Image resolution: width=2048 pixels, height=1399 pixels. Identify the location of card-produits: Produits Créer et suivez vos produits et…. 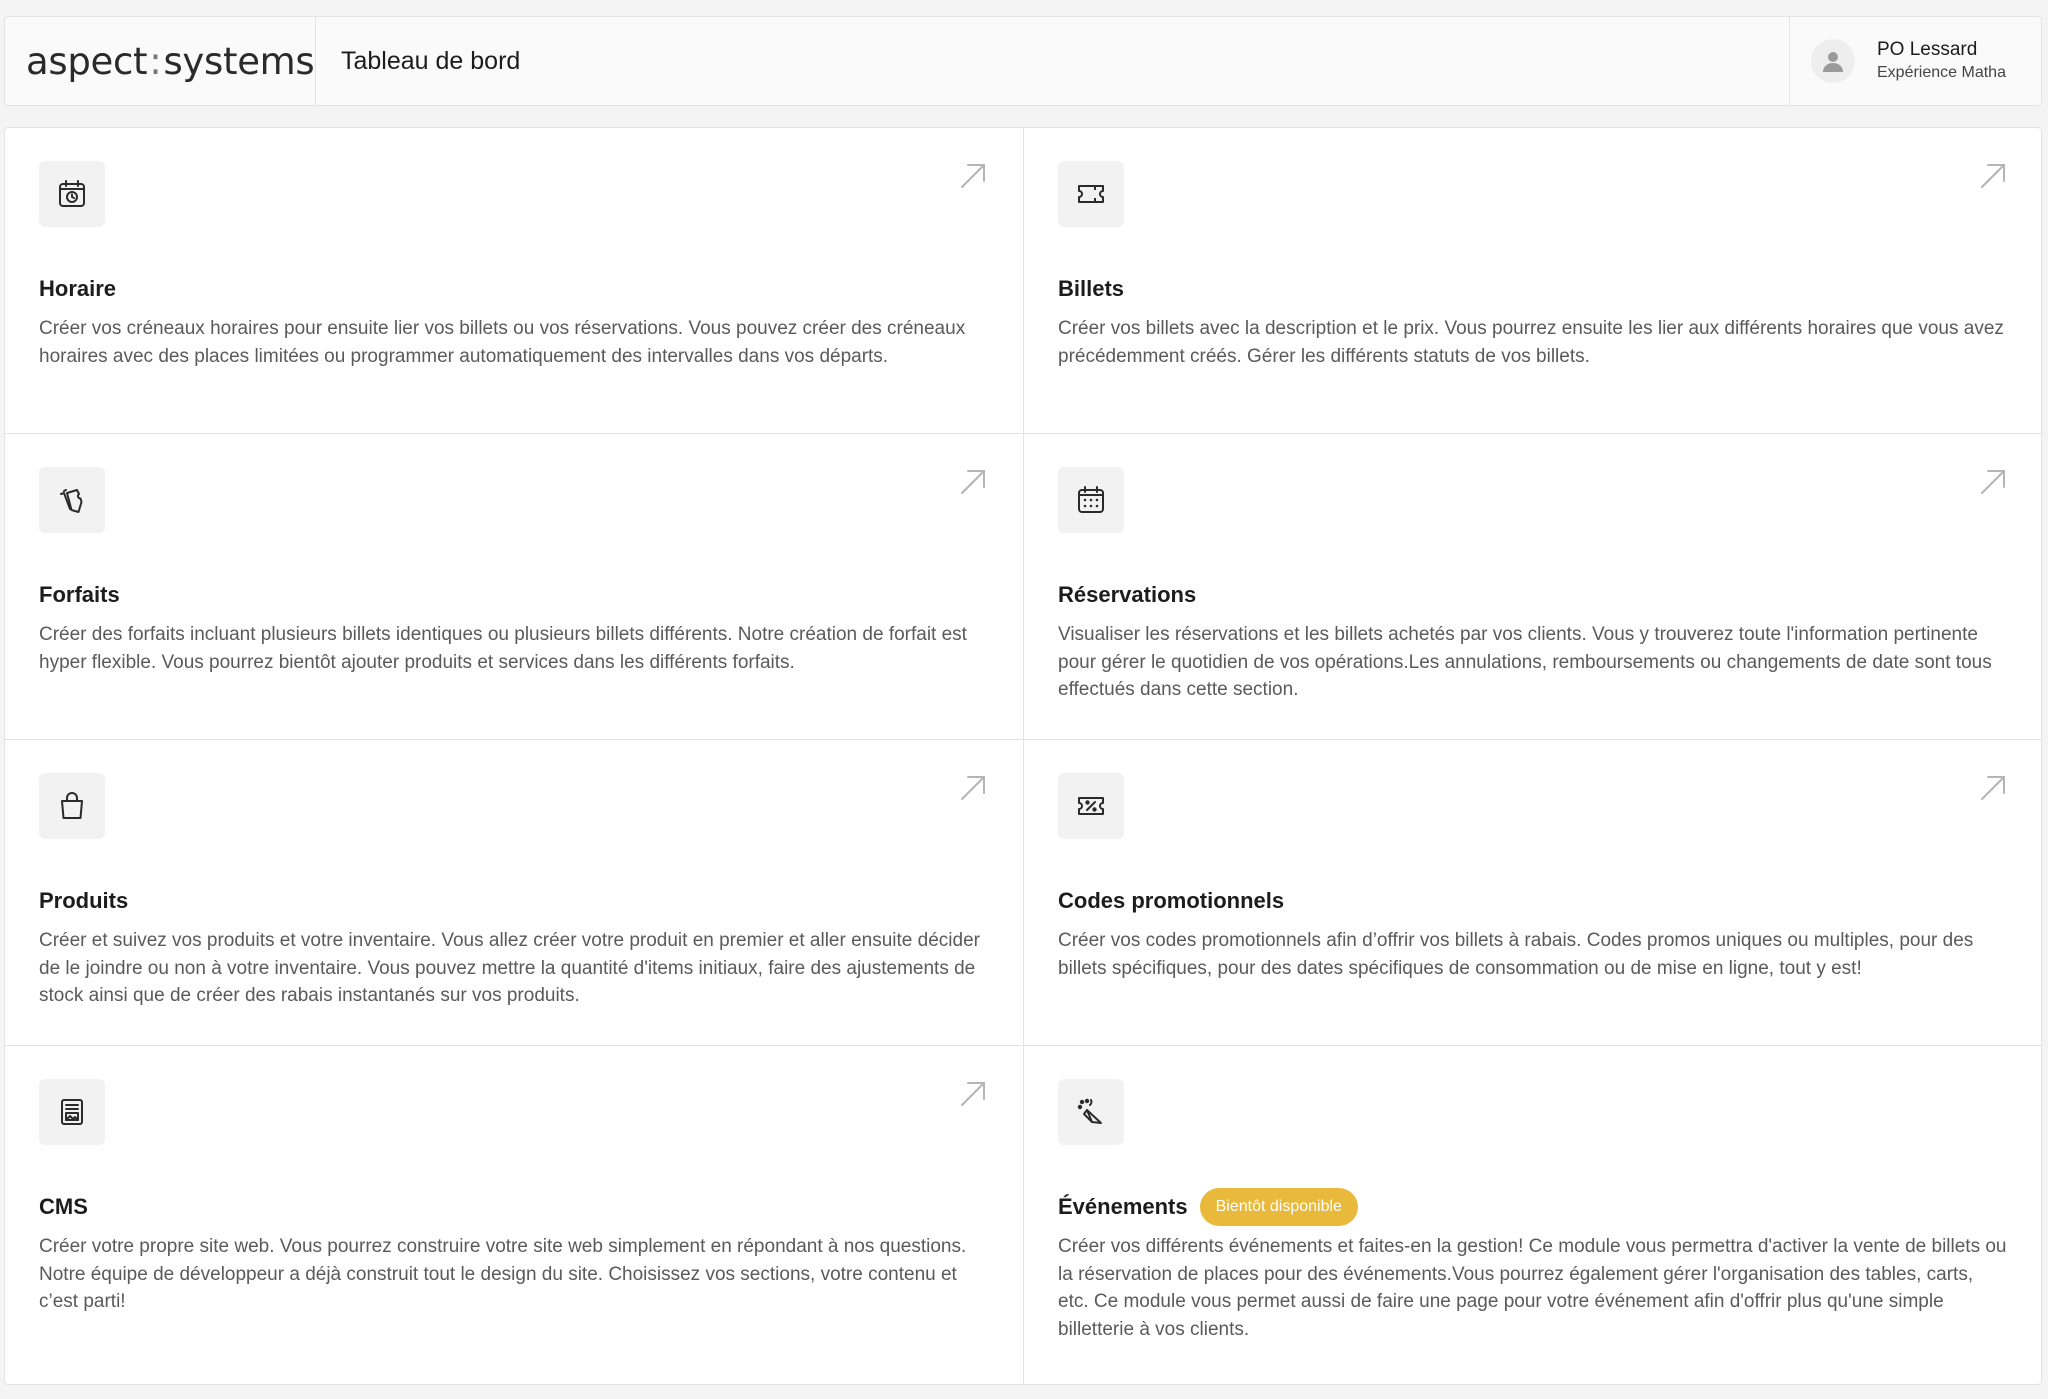
(514, 893).